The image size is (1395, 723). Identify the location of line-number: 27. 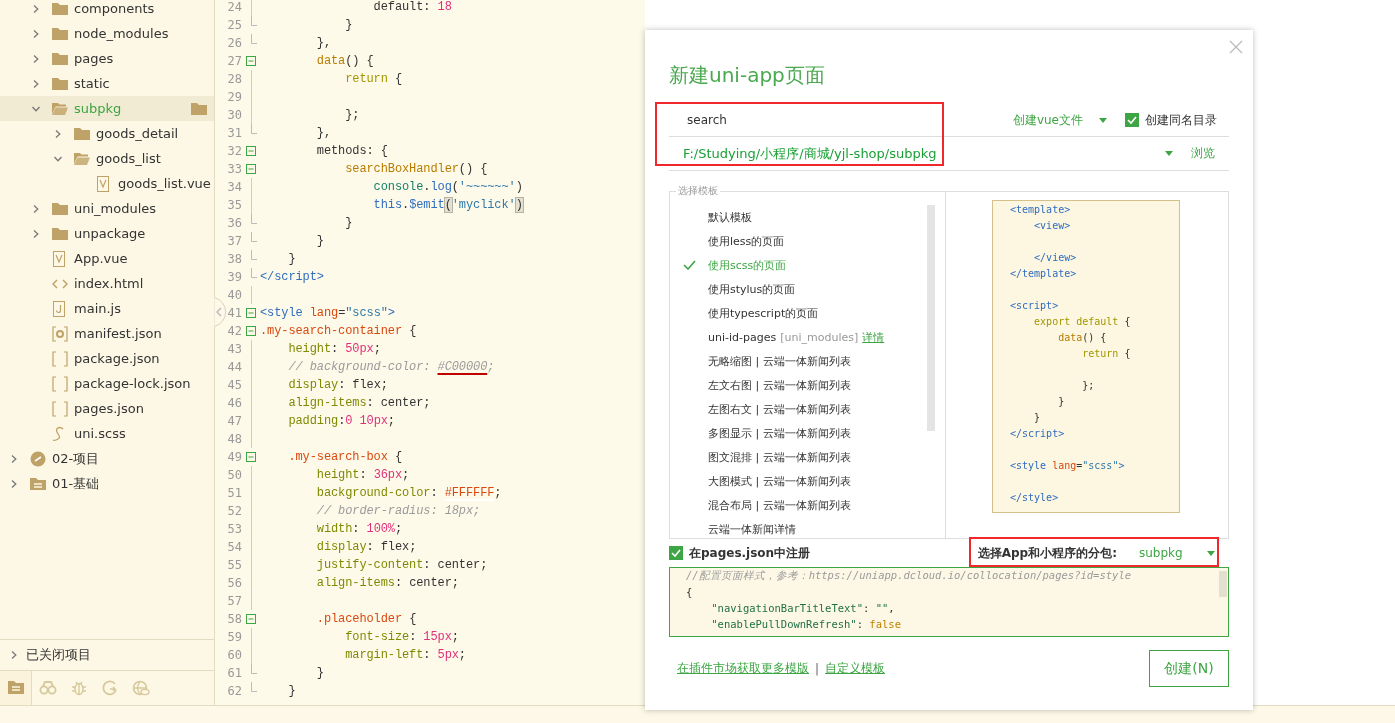
(234, 61).